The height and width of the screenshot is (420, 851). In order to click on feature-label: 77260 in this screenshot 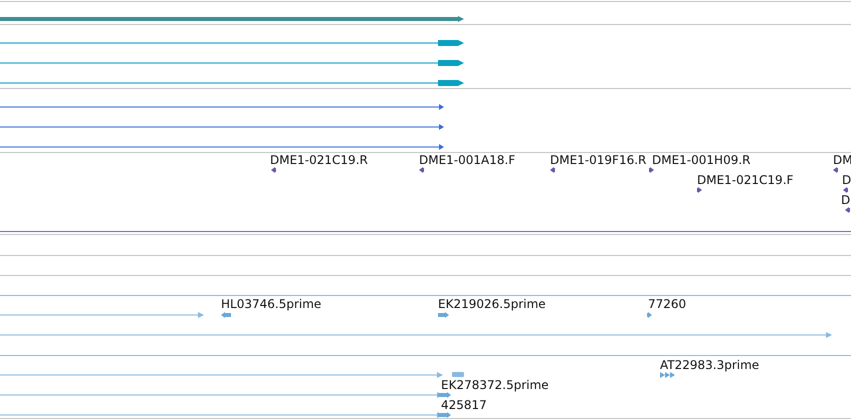, I will do `click(667, 304)`.